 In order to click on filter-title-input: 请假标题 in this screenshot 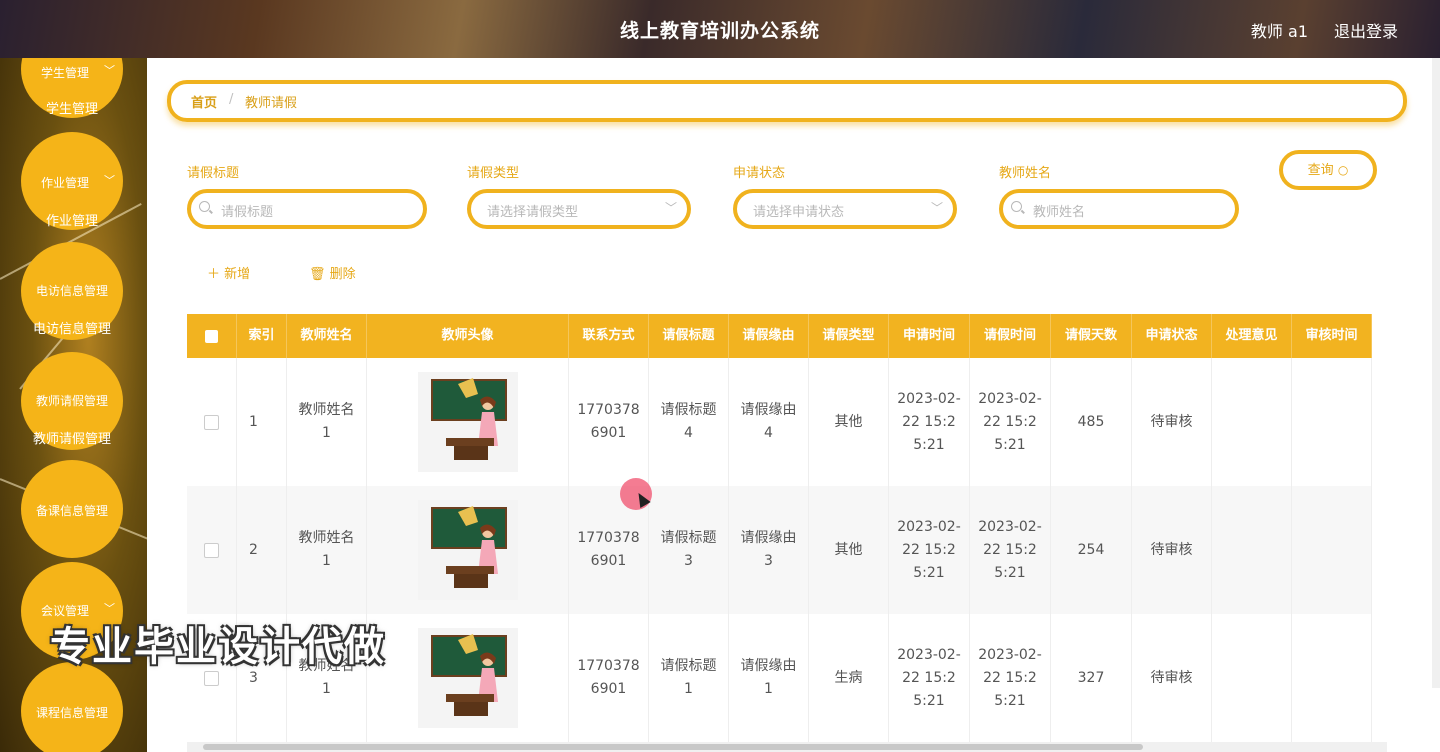, I will do `click(307, 209)`.